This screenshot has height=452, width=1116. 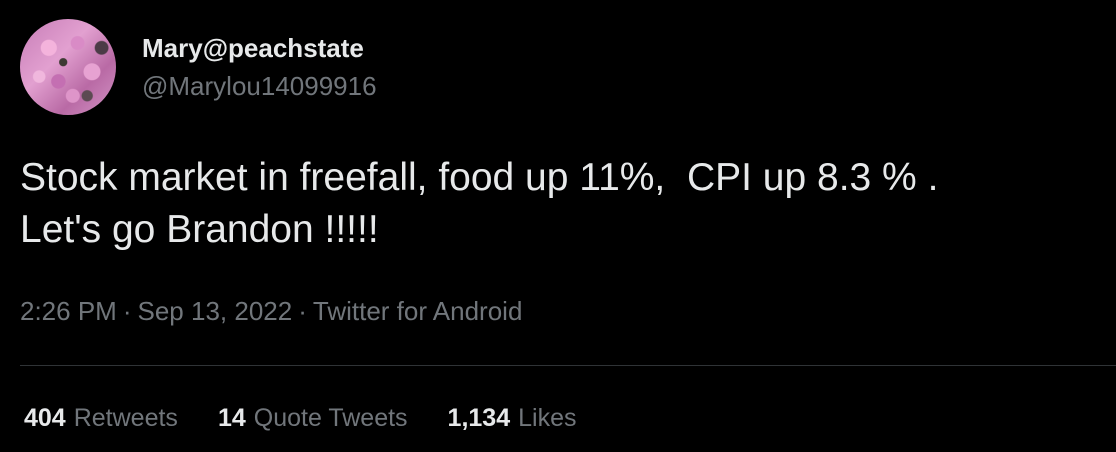 I want to click on tweet-date: Sep 13, 2022, so click(x=215, y=311).